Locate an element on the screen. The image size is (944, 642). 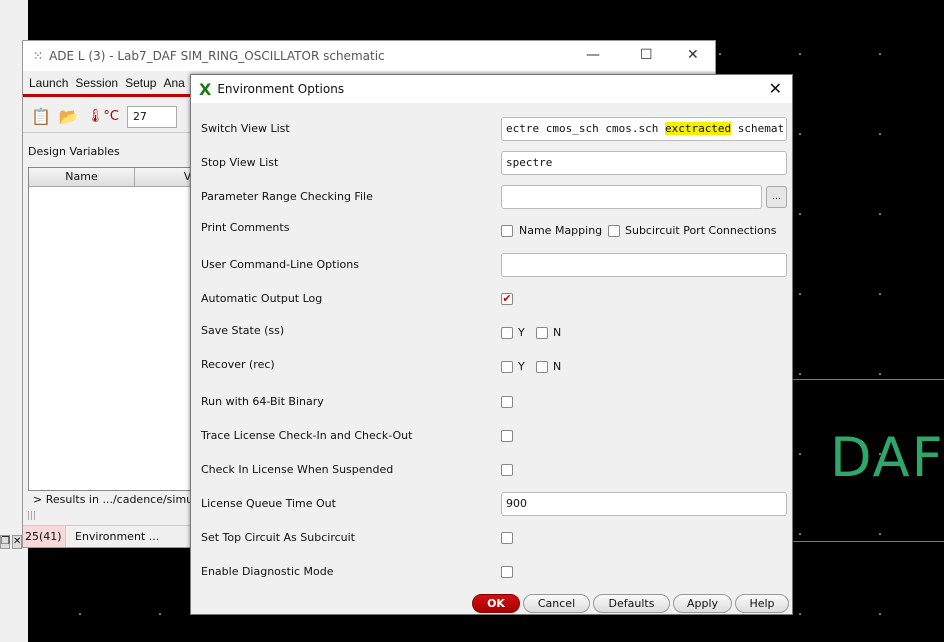
thermometer-icon: 🌡°C is located at coordinates (102, 116).